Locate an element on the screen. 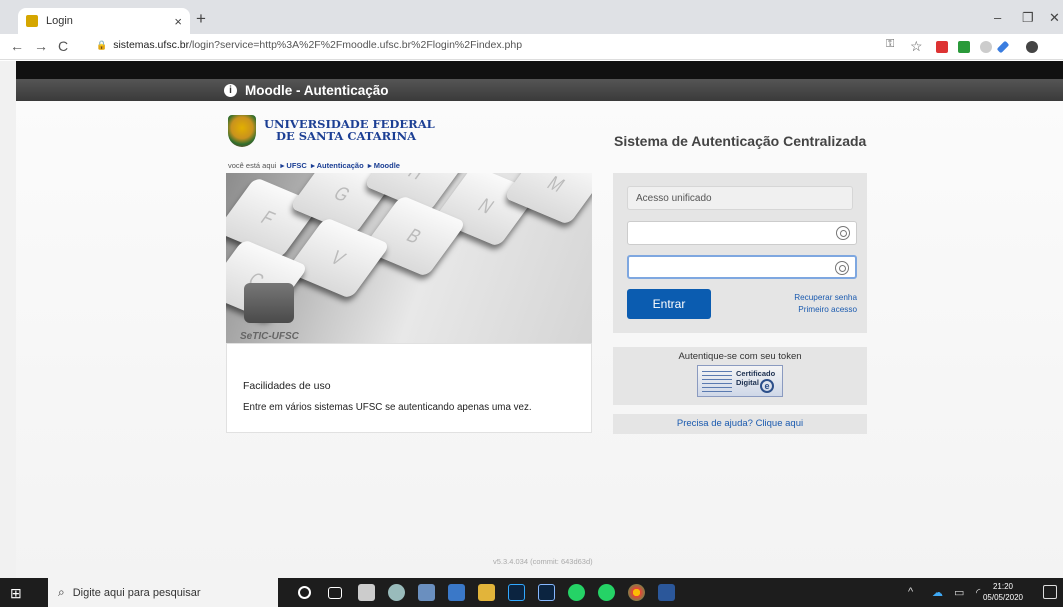 This screenshot has height=607, width=1063. extension-check-icon is located at coordinates (964, 47).